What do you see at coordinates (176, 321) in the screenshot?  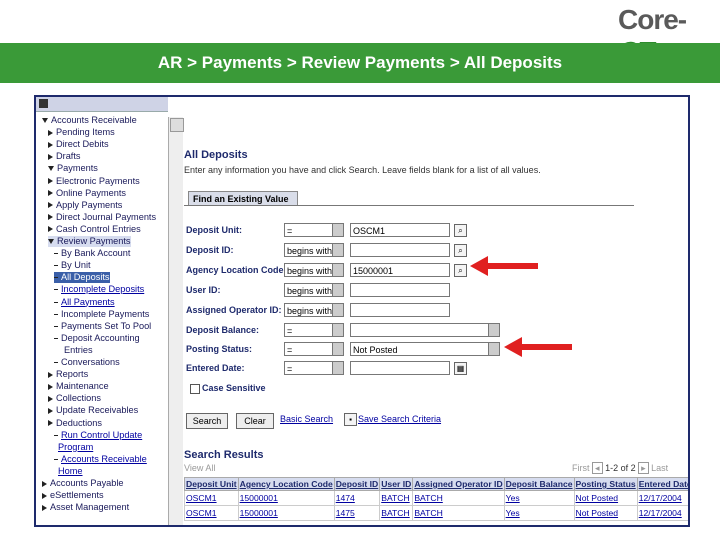 I see `menu-scrollbar` at bounding box center [176, 321].